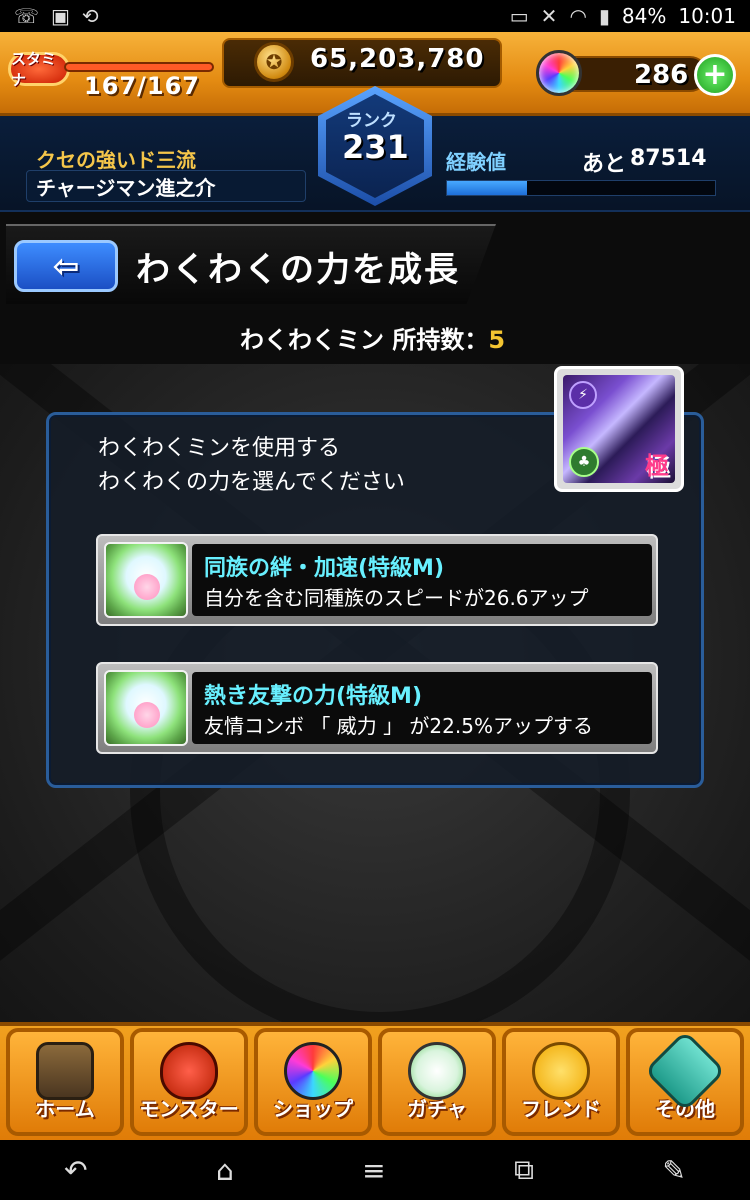  What do you see at coordinates (298, 270) in the screenshot?
I see `page-title: わくわくの力を成長` at bounding box center [298, 270].